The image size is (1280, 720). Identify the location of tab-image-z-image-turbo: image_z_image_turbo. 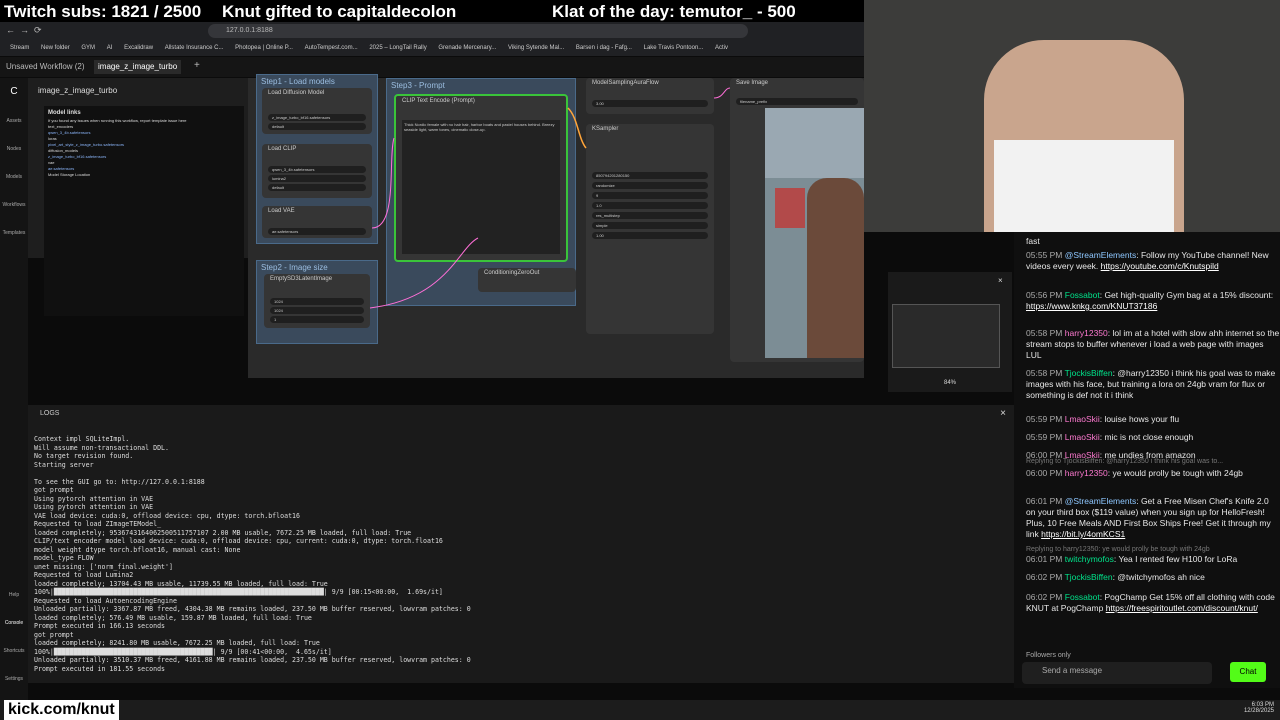
(138, 67).